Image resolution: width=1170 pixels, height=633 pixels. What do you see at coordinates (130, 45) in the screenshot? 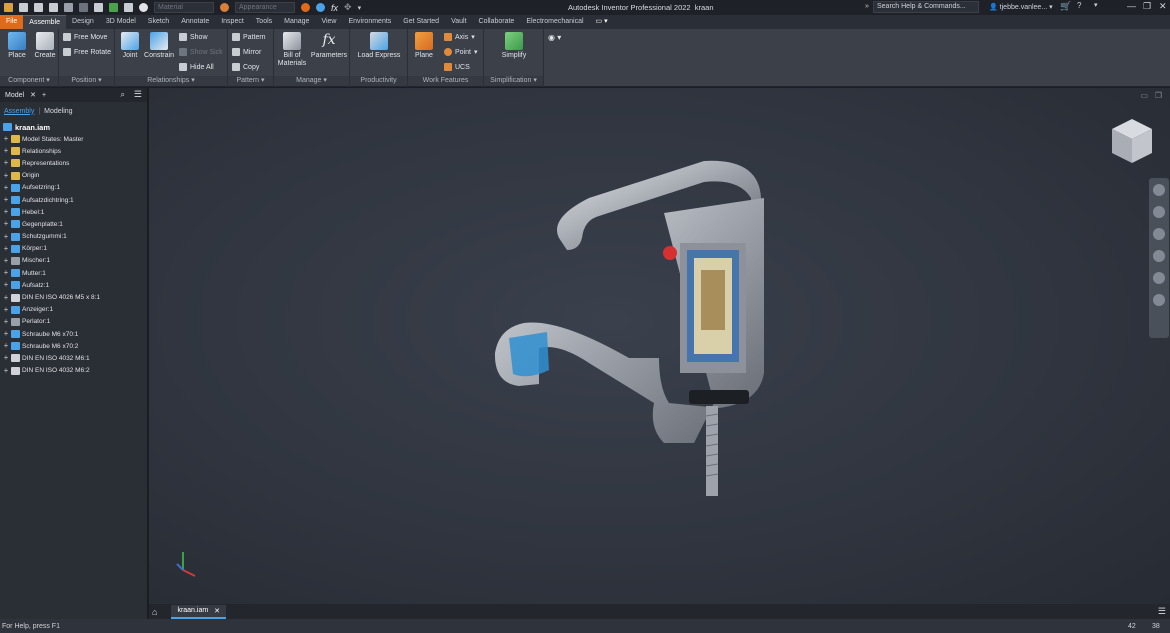
I see `joint-button: Joint` at bounding box center [130, 45].